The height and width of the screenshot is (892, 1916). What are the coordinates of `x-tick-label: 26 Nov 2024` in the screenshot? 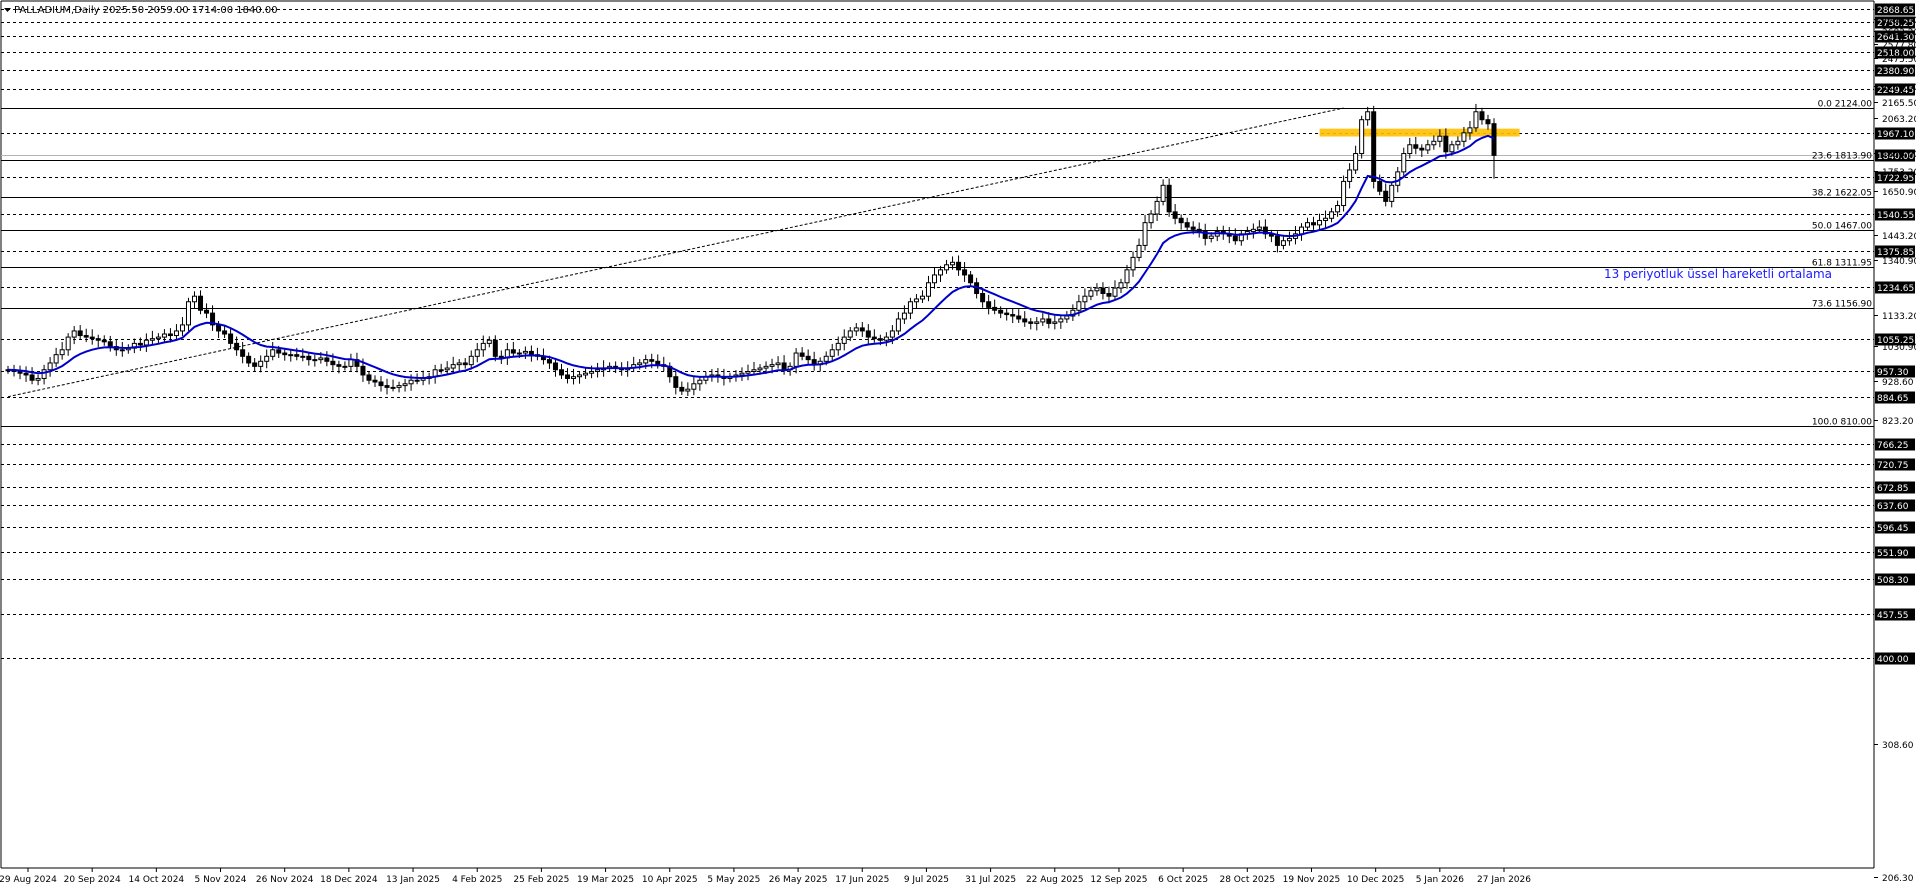 It's located at (285, 880).